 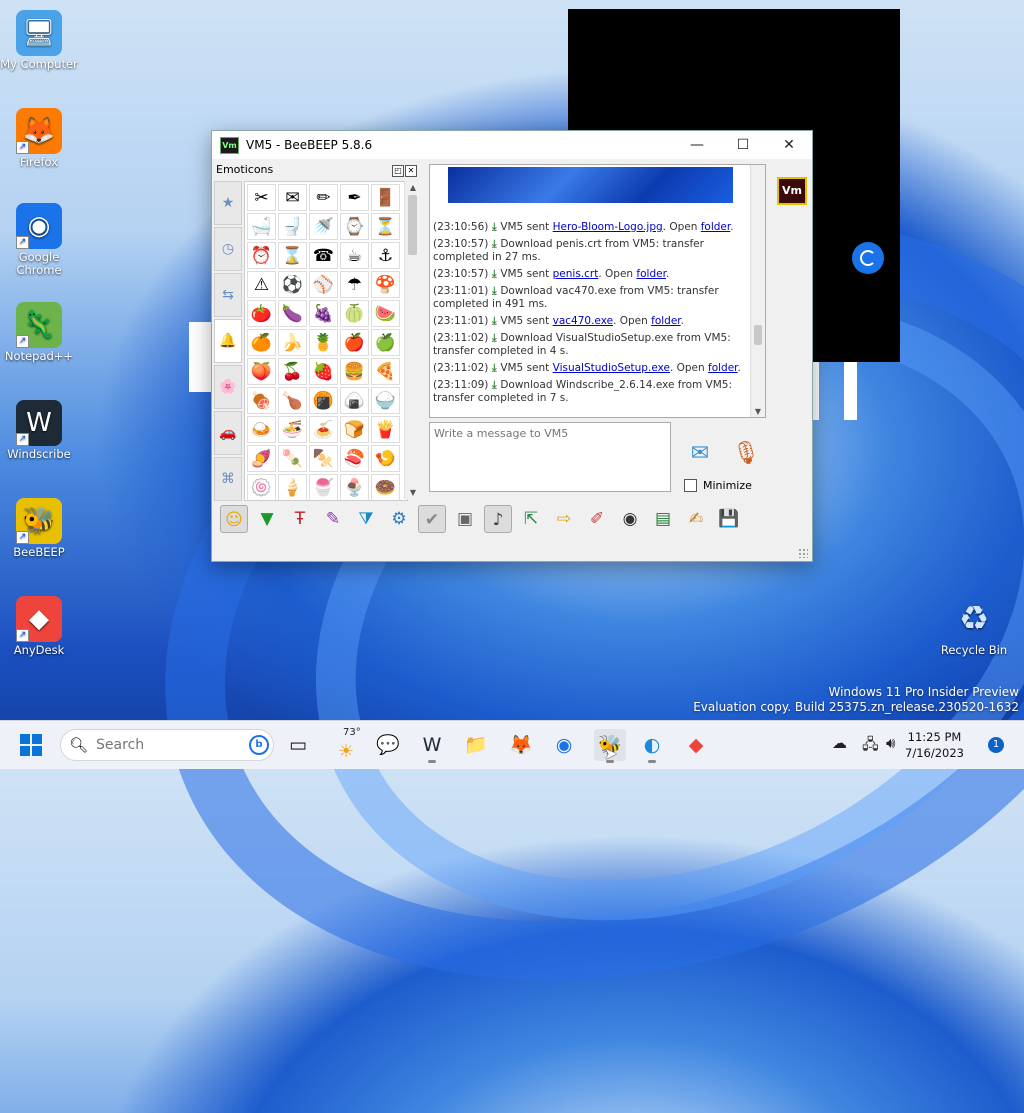 I want to click on emoticon-category-tab: 🌸, so click(x=228, y=387).